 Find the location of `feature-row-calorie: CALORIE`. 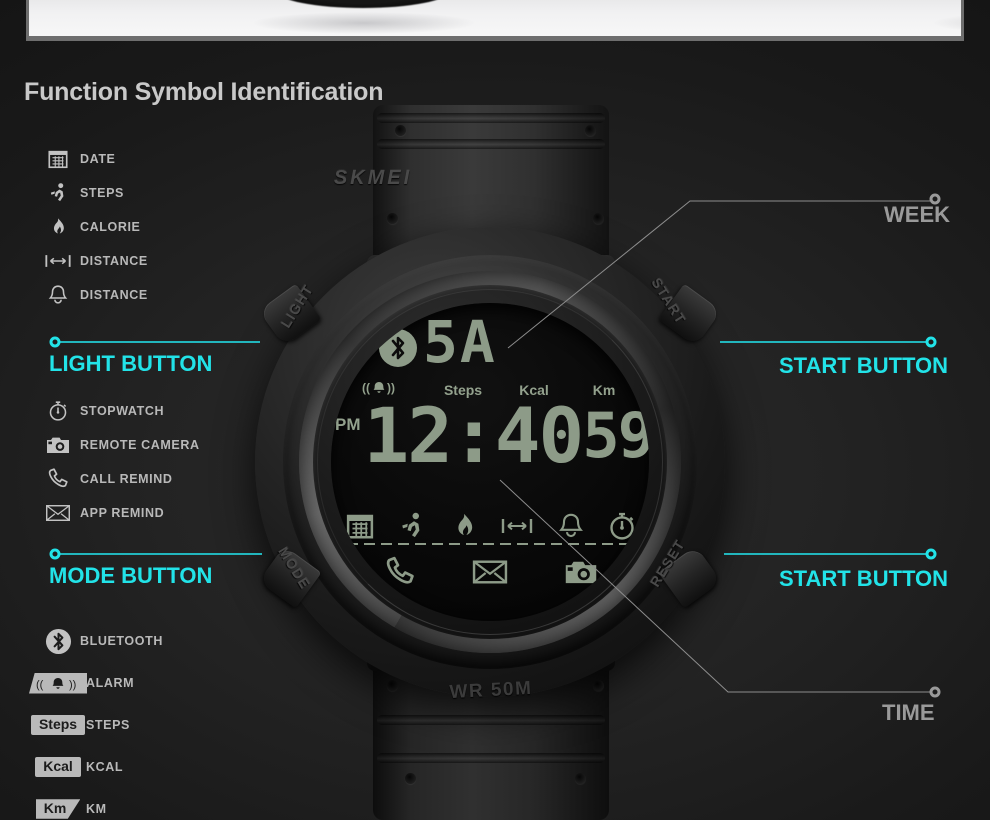

feature-row-calorie: CALORIE is located at coordinates (92, 227).